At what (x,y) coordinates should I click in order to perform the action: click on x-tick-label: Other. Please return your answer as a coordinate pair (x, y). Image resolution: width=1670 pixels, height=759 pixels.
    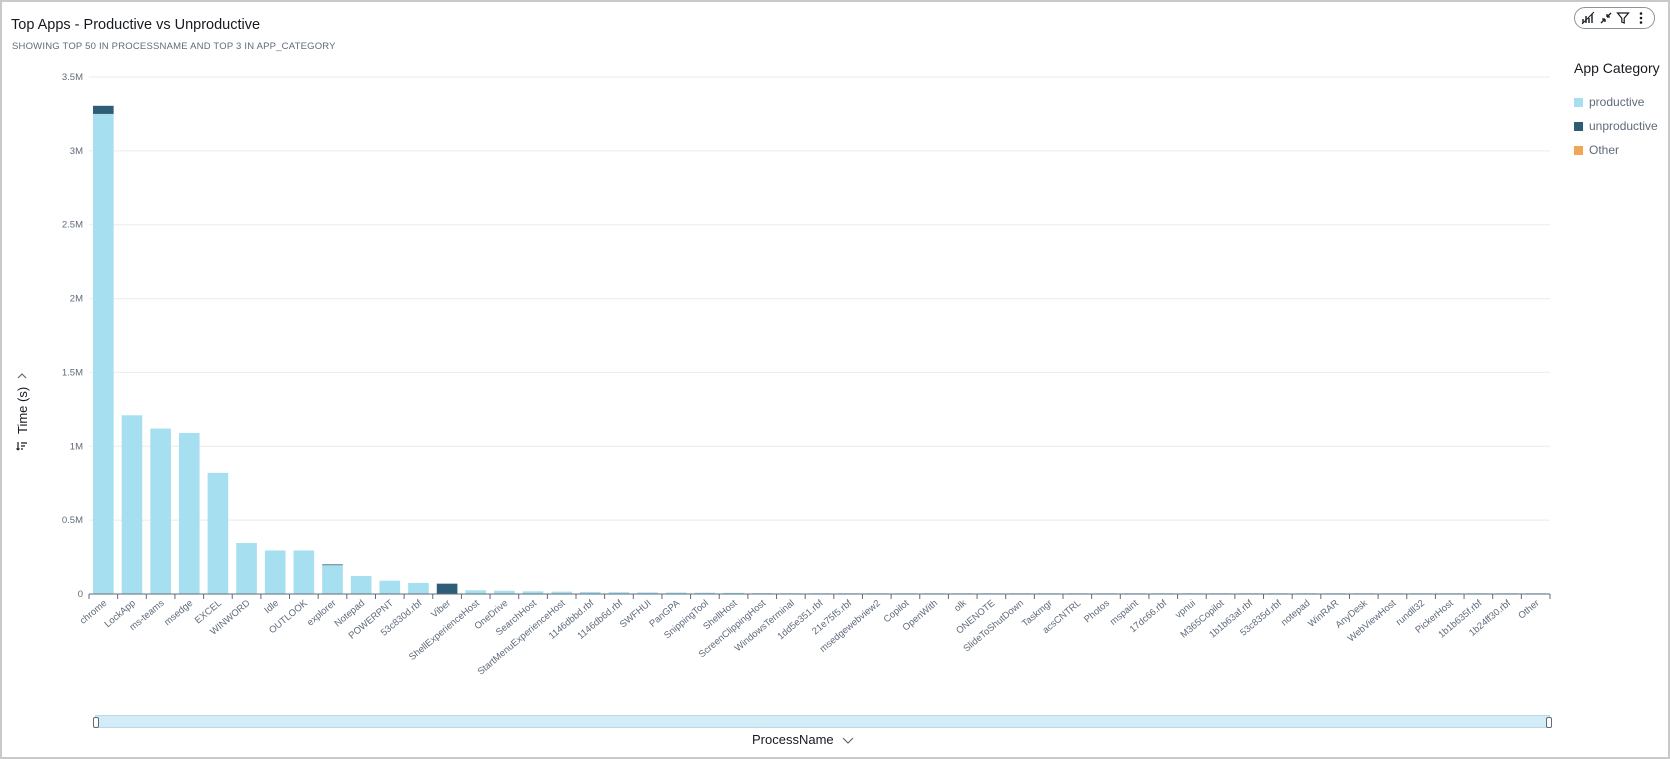
    Looking at the image, I should click on (1528, 610).